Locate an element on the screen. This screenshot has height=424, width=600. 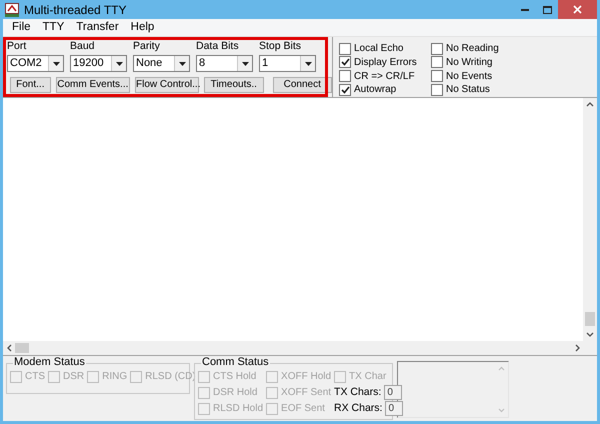
checkbox-label: DSR is located at coordinates (73, 377).